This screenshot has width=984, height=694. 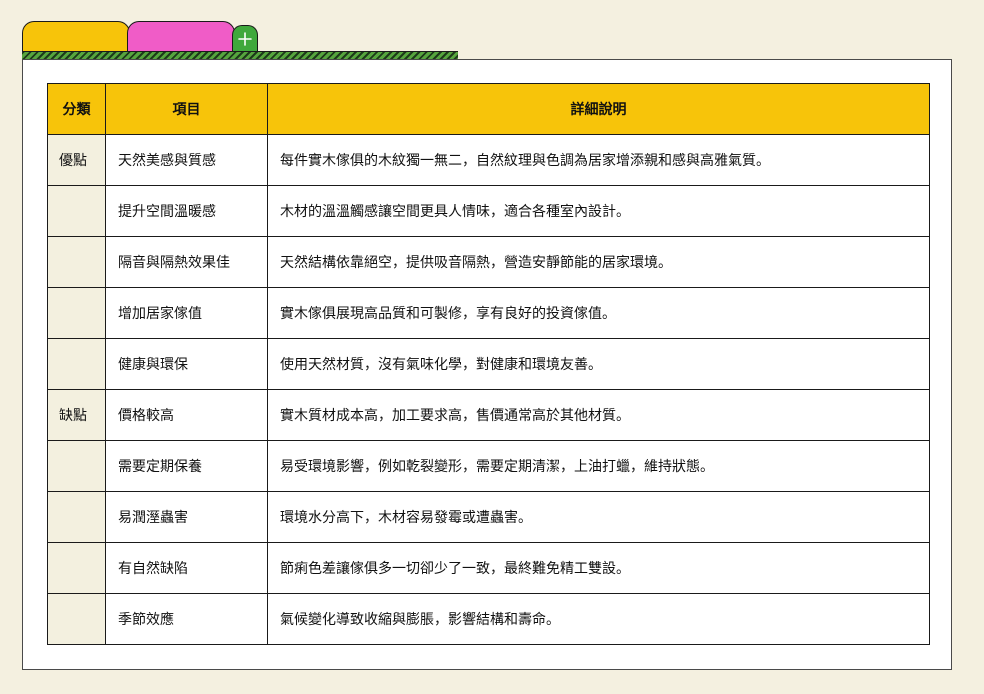 What do you see at coordinates (76, 109) in the screenshot?
I see `header-category: 分類` at bounding box center [76, 109].